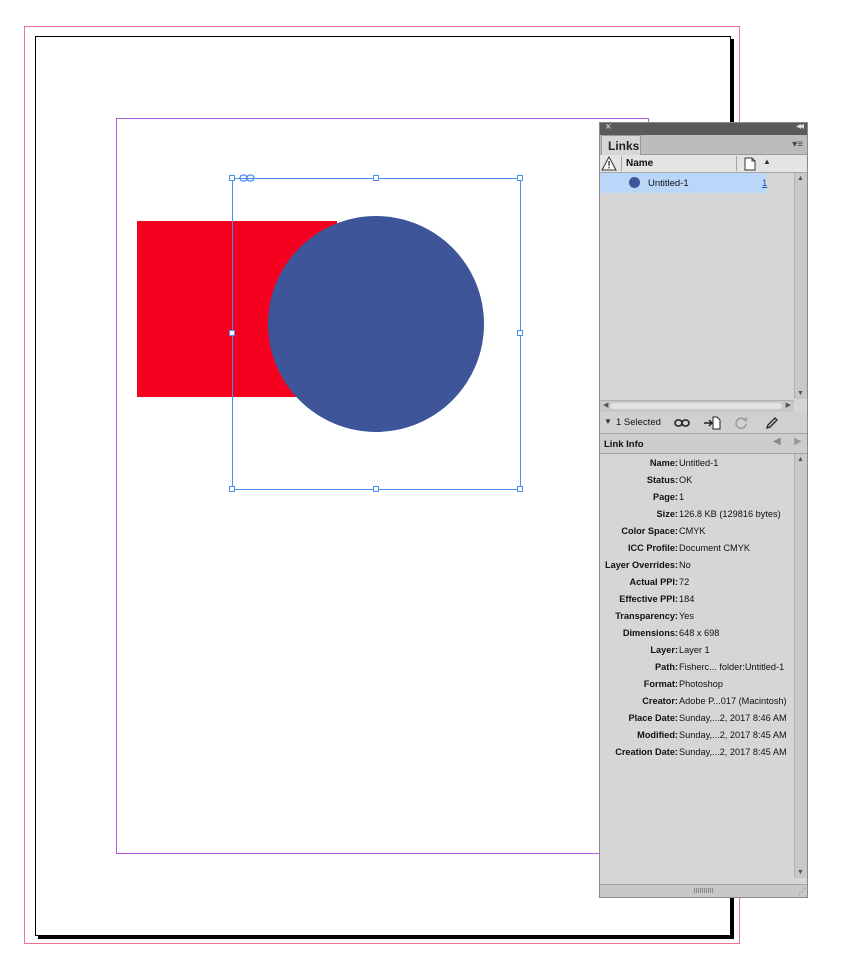 The image size is (847, 967). I want to click on panel-title-bar: × ◂◂, so click(703, 128).